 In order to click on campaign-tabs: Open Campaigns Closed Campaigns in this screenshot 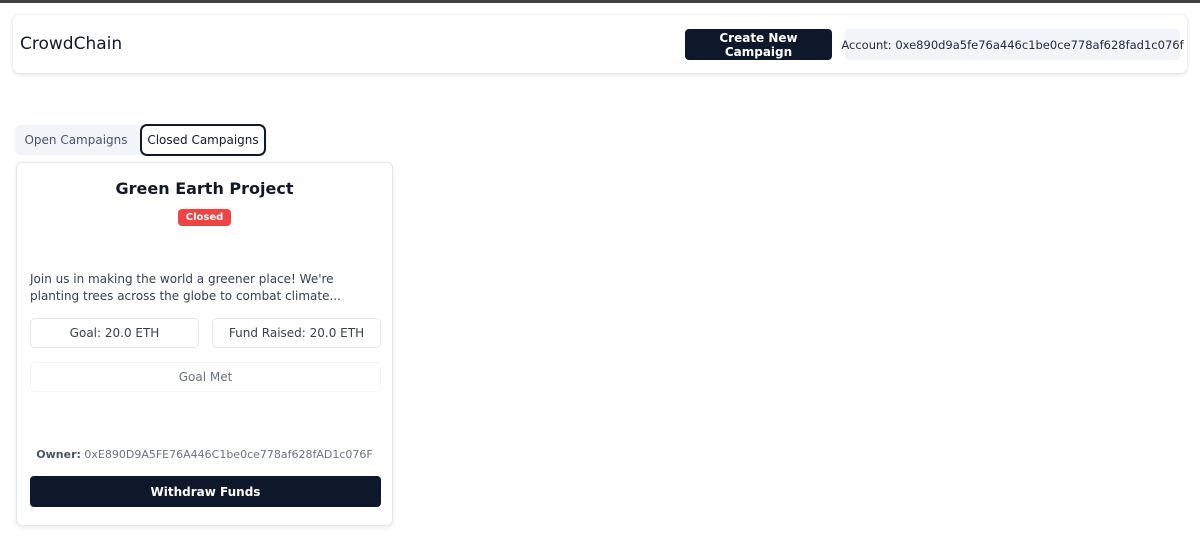, I will do `click(141, 140)`.